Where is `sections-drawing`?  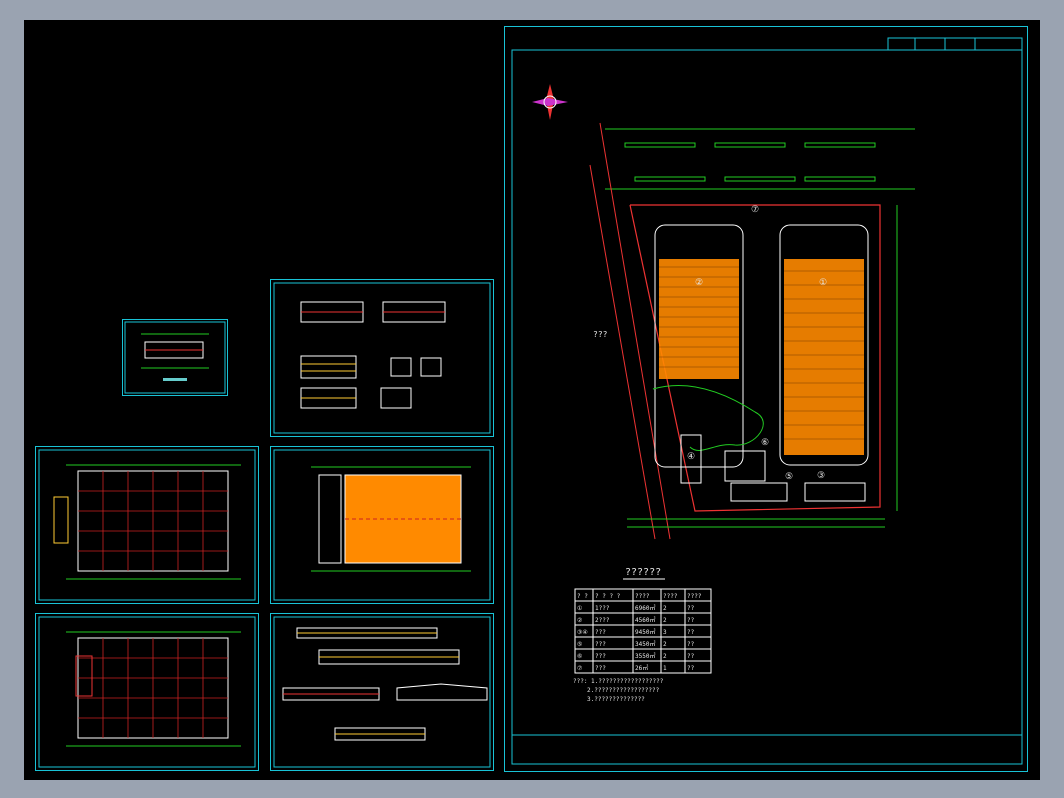 sections-drawing is located at coordinates (382, 692).